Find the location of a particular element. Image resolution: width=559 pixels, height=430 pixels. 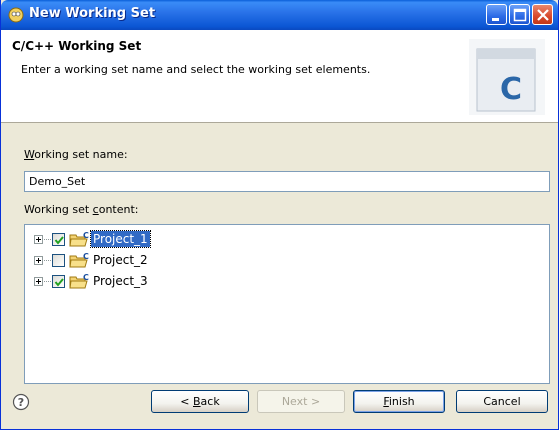

back-button-text: ack is located at coordinates (210, 401).